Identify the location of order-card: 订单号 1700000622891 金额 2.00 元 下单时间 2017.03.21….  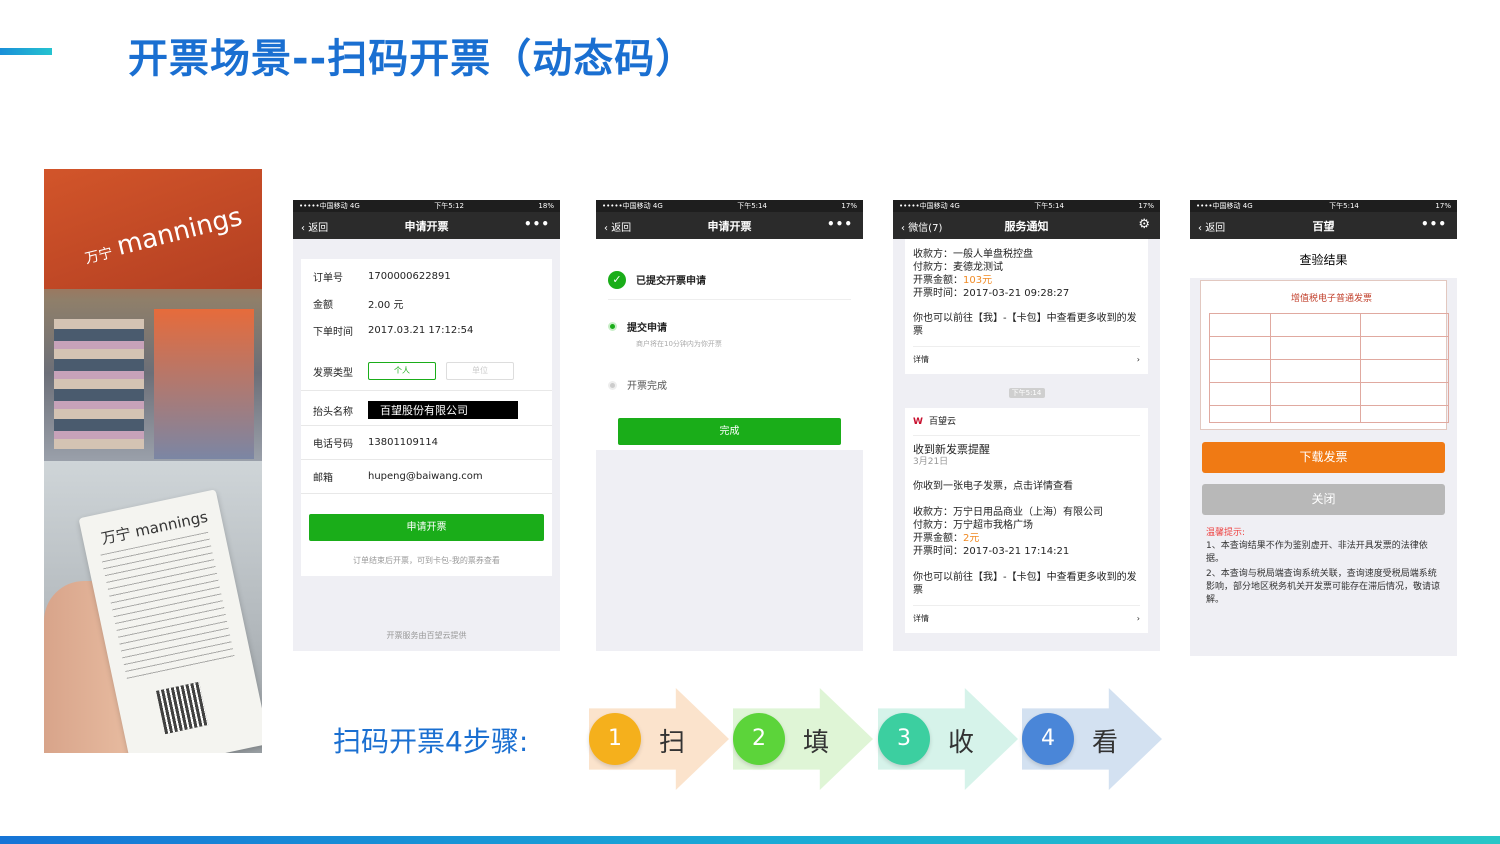
(426, 303).